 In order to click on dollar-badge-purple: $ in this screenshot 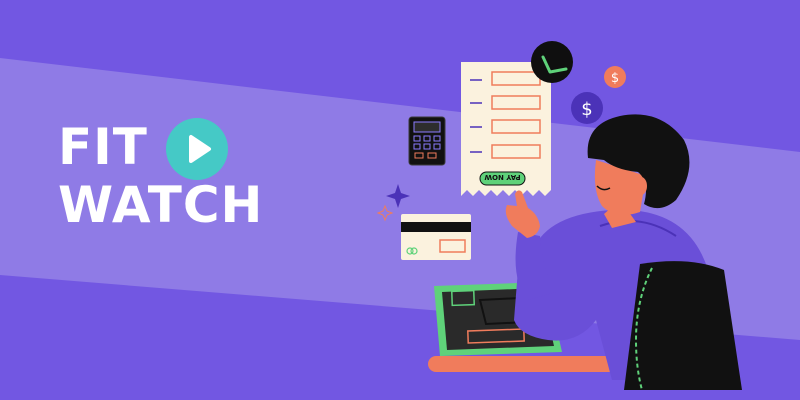, I will do `click(587, 108)`.